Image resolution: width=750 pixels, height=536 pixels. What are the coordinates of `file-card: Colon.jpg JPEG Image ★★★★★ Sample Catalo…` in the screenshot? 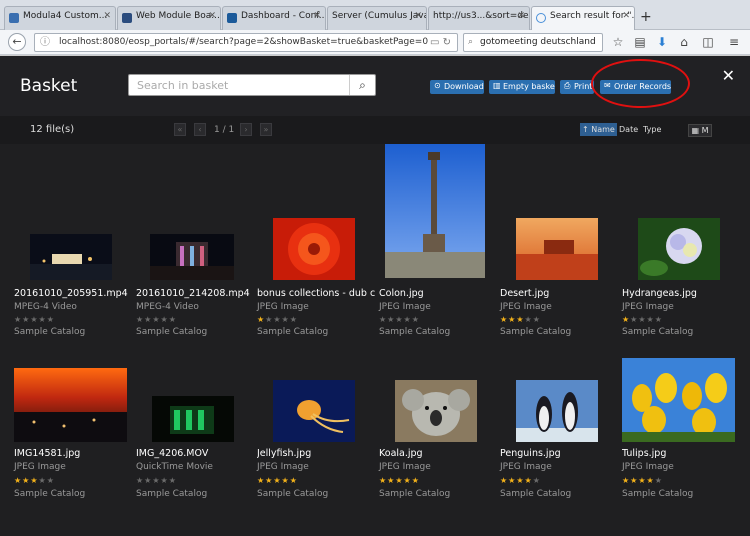 It's located at (438, 244).